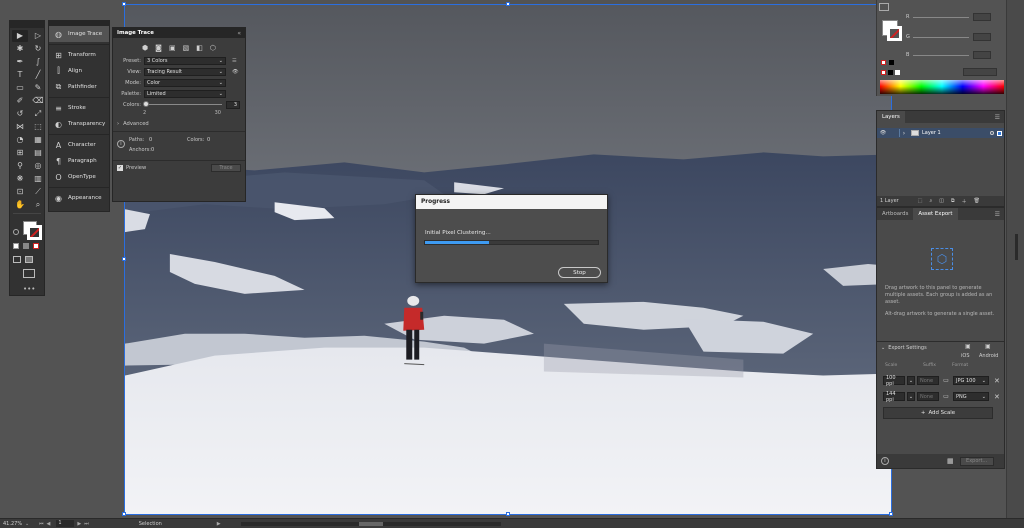 The width and height of the screenshot is (1024, 528). Describe the element at coordinates (158, 48) in the screenshot. I see `high-color-icon: ◙` at that location.